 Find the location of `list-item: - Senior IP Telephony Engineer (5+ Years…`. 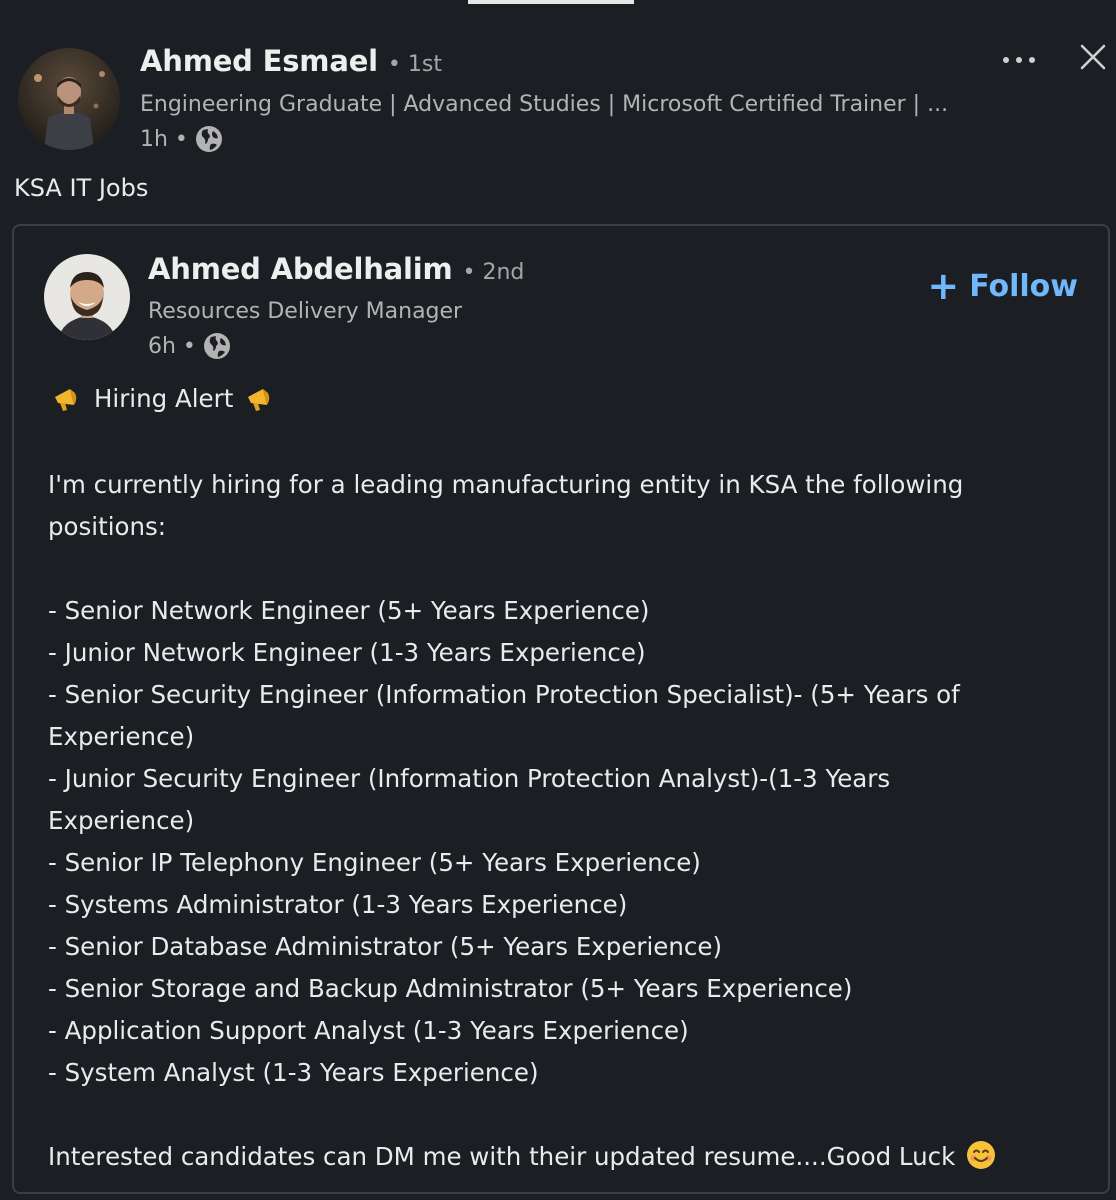

list-item: - Senior IP Telephony Engineer (5+ Years… is located at coordinates (374, 862).